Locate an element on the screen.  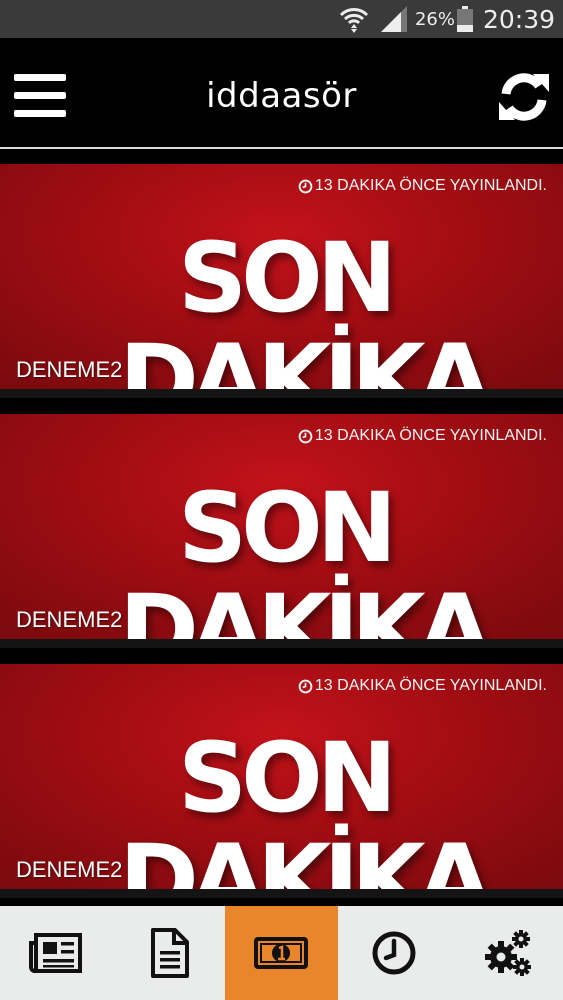
money-bill-icon is located at coordinates (281, 953).